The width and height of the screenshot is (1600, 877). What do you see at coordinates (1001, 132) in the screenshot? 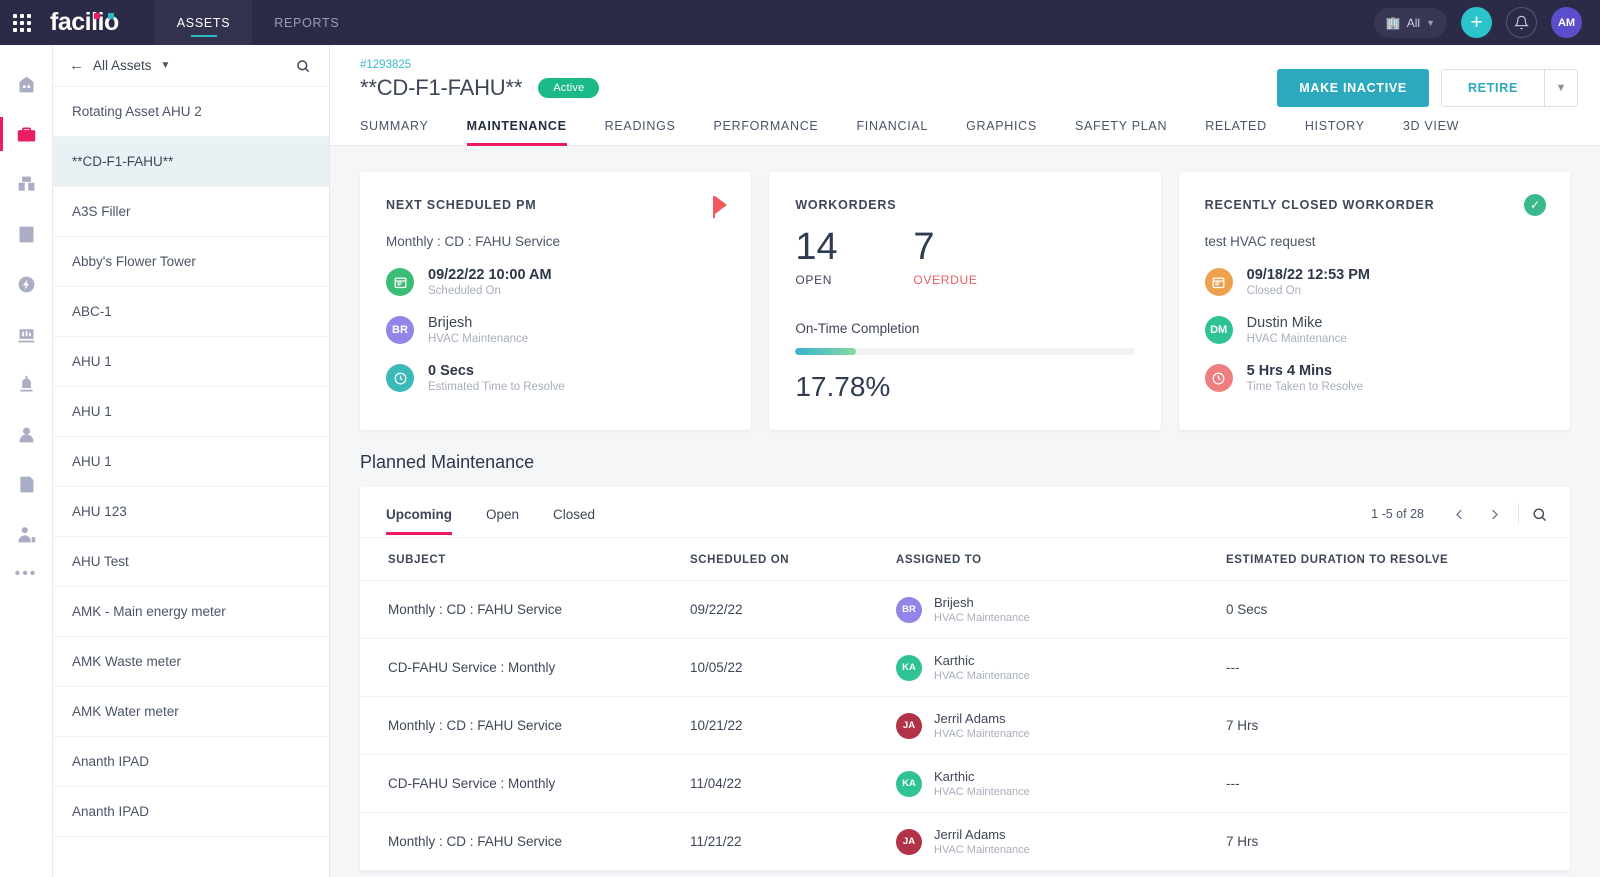
I see `tab-graphics: GRAPHICS` at bounding box center [1001, 132].